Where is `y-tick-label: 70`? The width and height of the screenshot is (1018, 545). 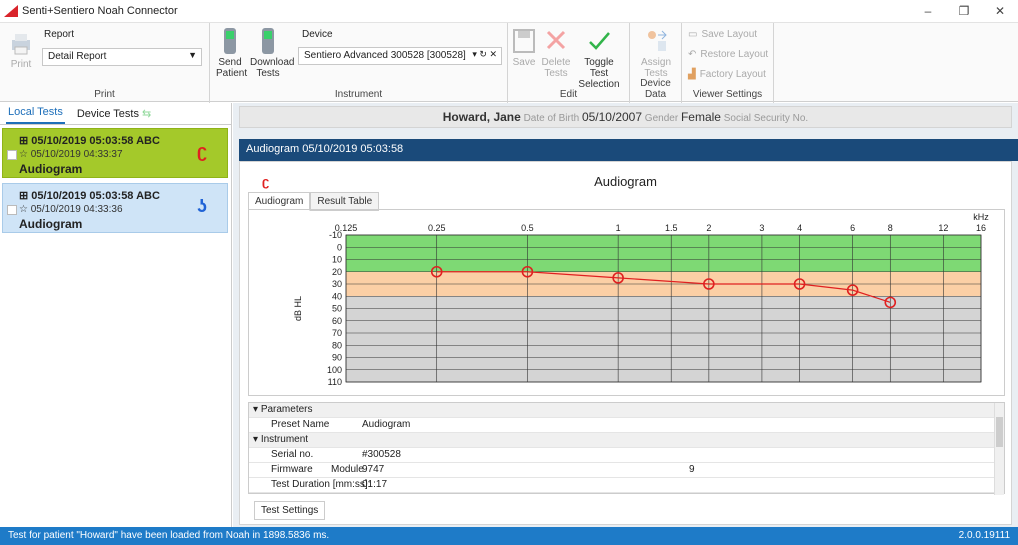 y-tick-label: 70 is located at coordinates (337, 333).